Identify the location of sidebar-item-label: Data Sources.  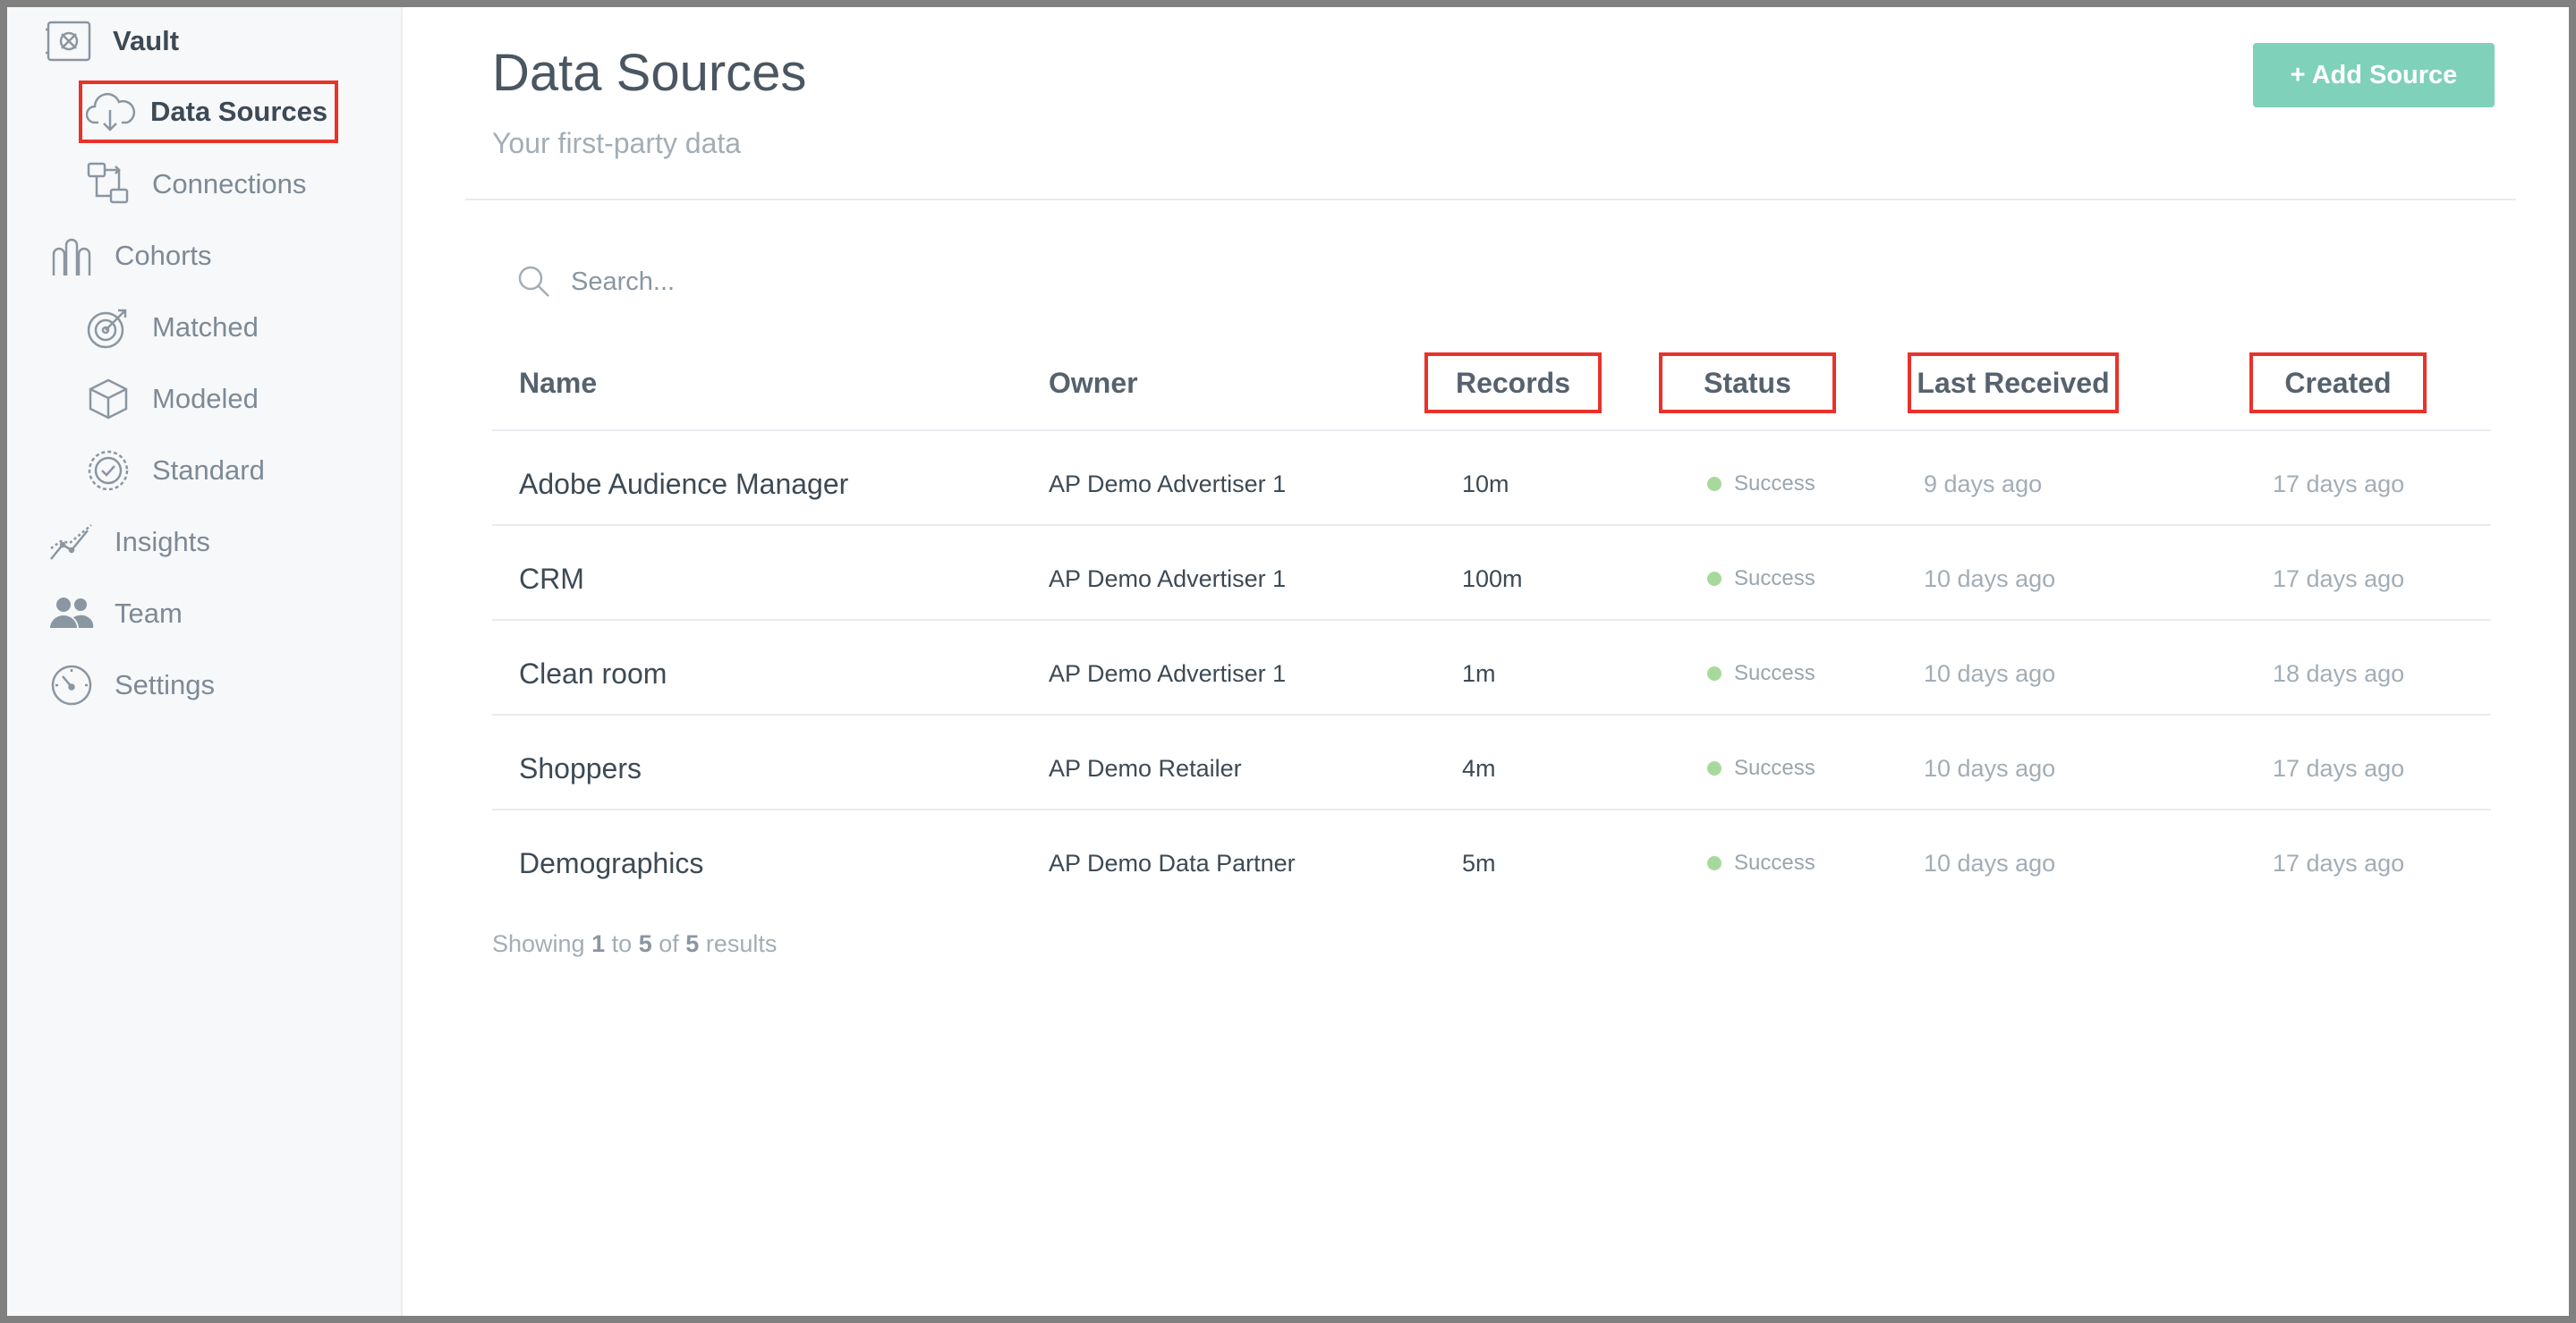
(239, 111).